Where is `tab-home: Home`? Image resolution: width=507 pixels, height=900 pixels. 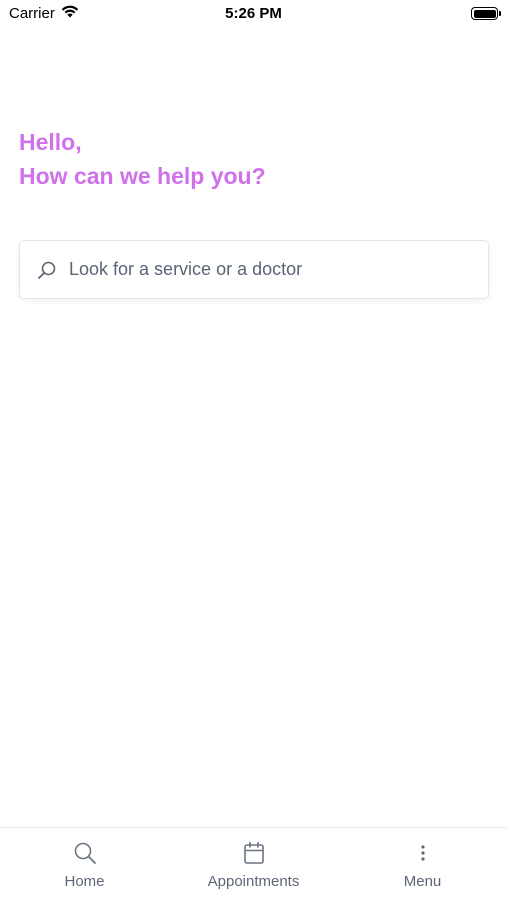
tab-home: Home is located at coordinates (84, 864).